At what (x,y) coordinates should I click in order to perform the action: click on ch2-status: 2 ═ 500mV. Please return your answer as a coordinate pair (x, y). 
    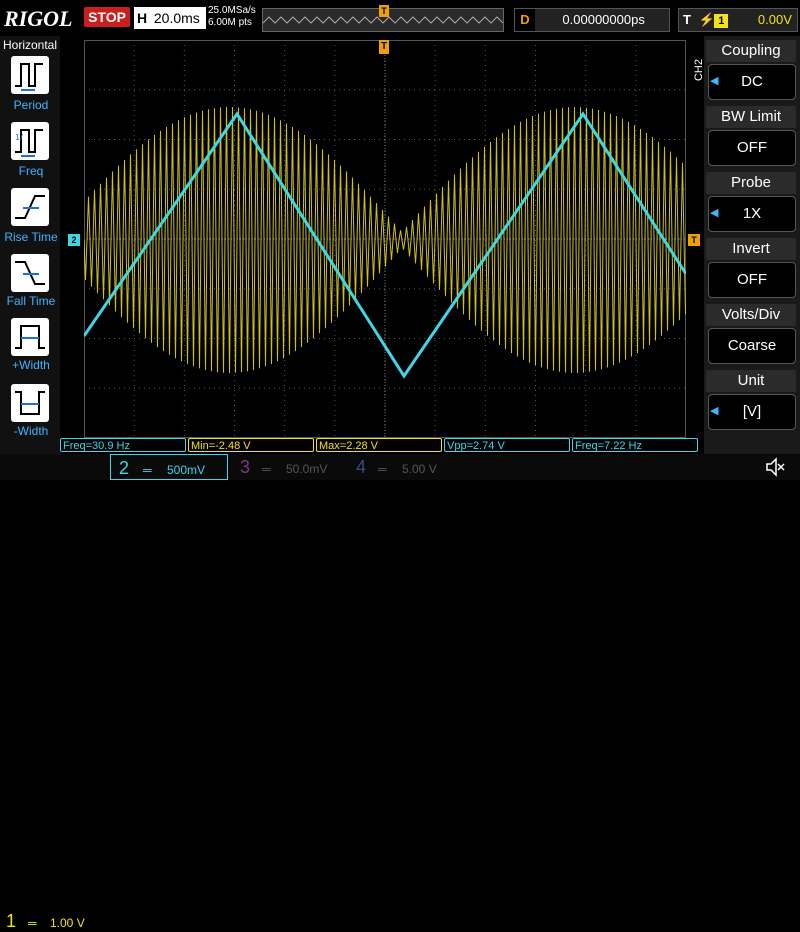
    Looking at the image, I should click on (169, 467).